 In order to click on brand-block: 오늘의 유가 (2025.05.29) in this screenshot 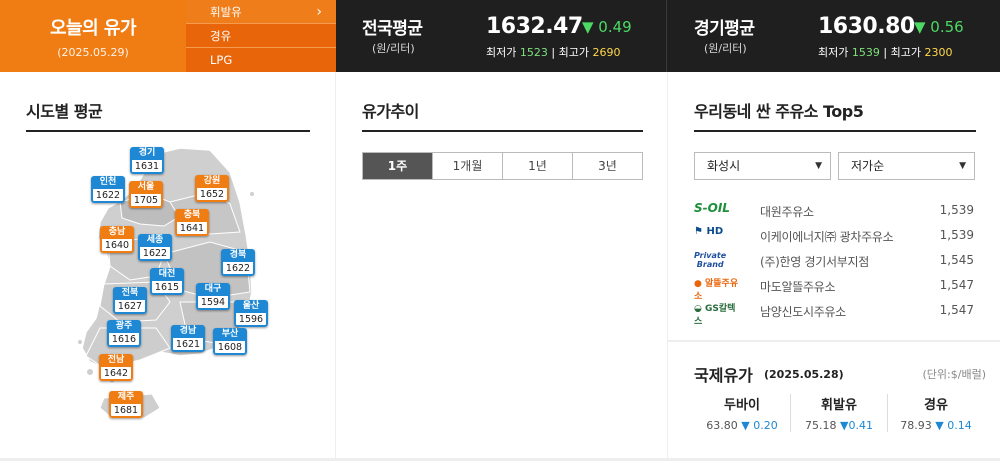, I will do `click(93, 36)`.